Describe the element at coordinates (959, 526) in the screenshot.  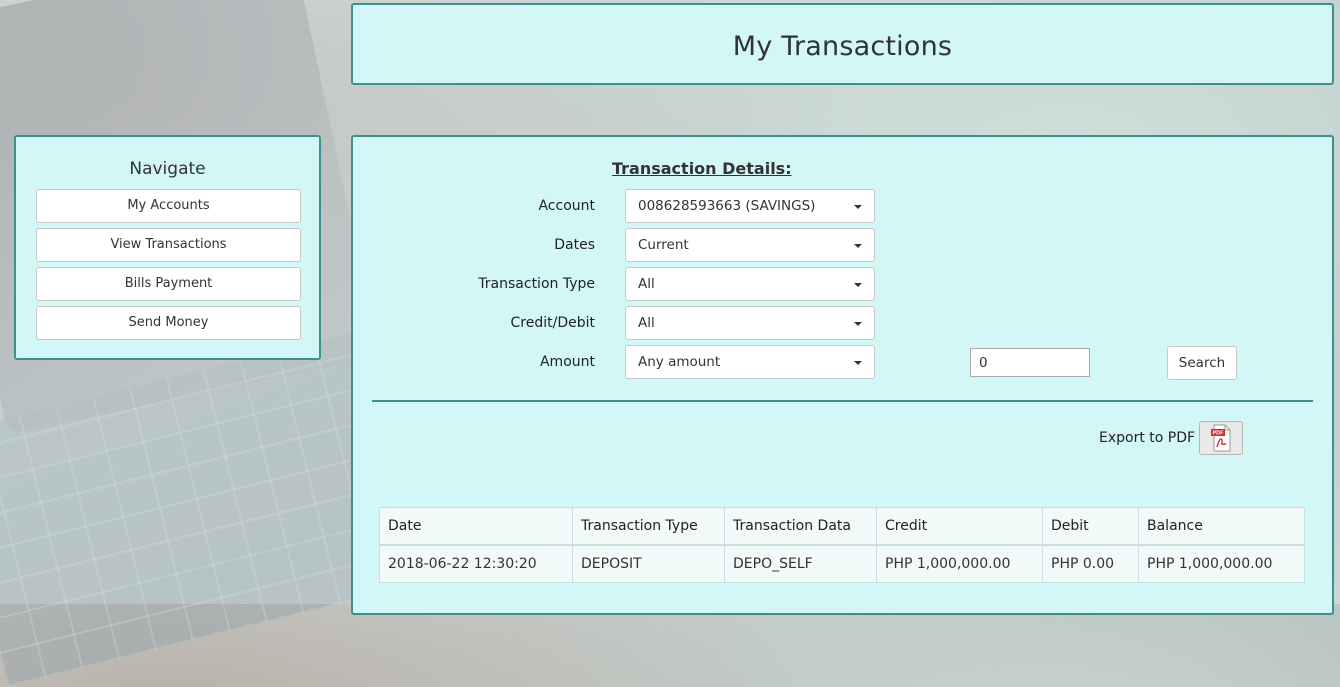
I see `column-header-credit: Credit` at that location.